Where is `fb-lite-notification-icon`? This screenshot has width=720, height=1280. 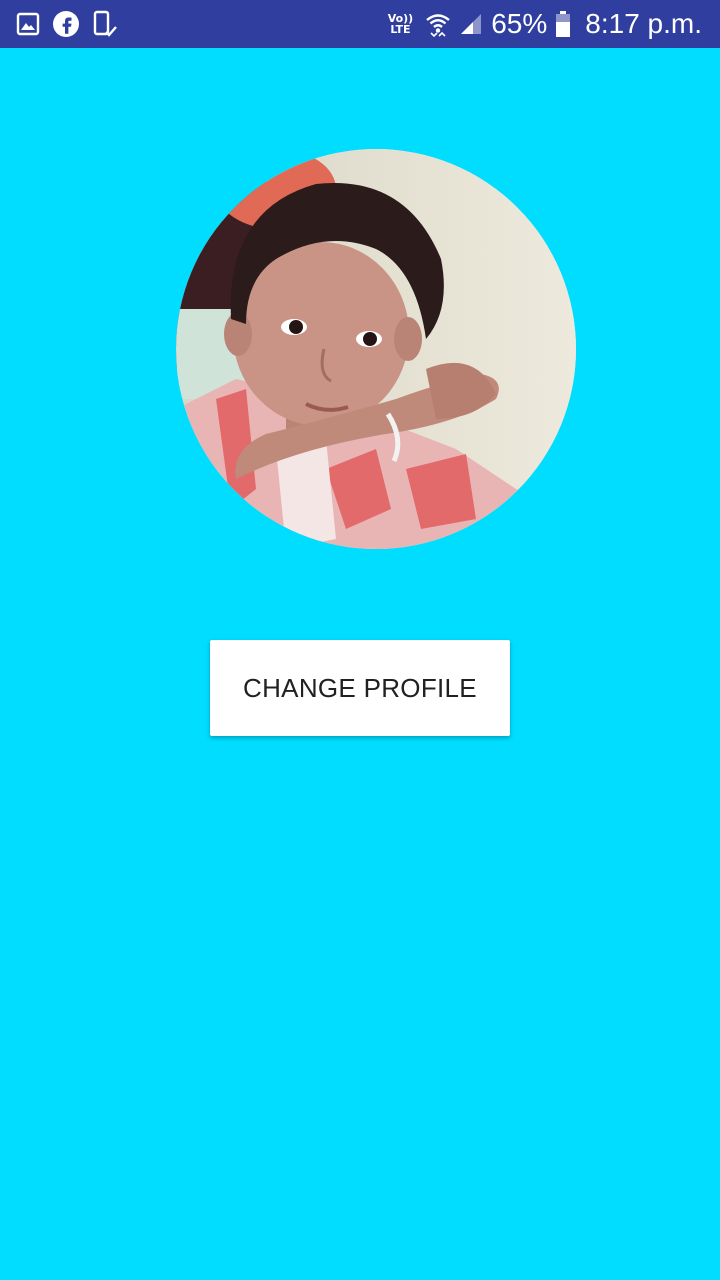 fb-lite-notification-icon is located at coordinates (66, 24).